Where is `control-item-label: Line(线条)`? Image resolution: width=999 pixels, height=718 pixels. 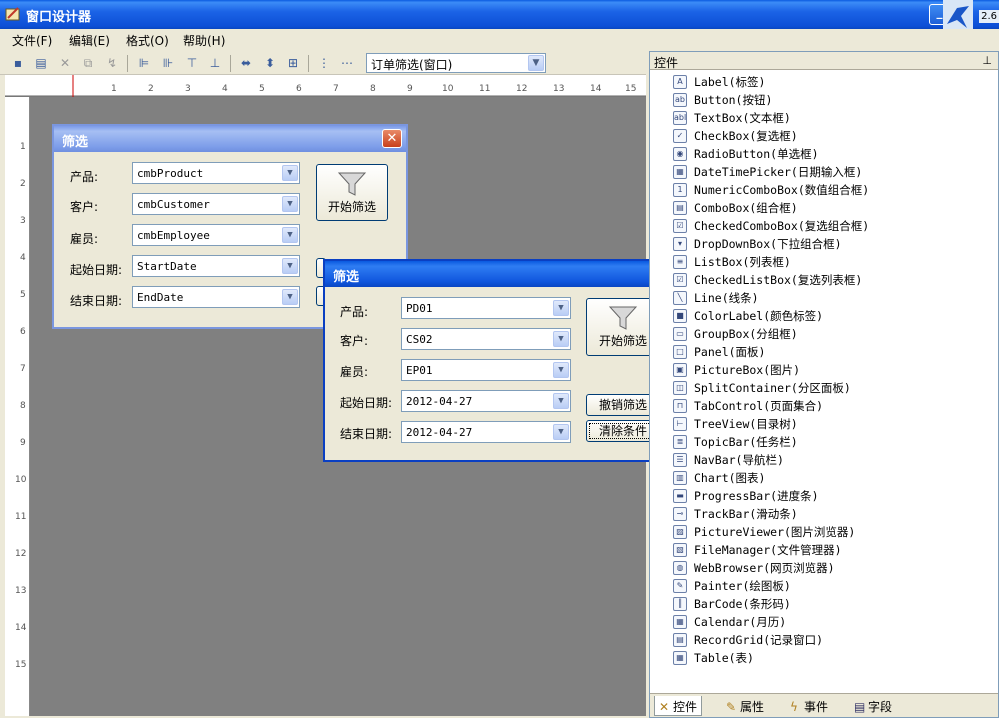
control-item-label: Line(线条) is located at coordinates (726, 298).